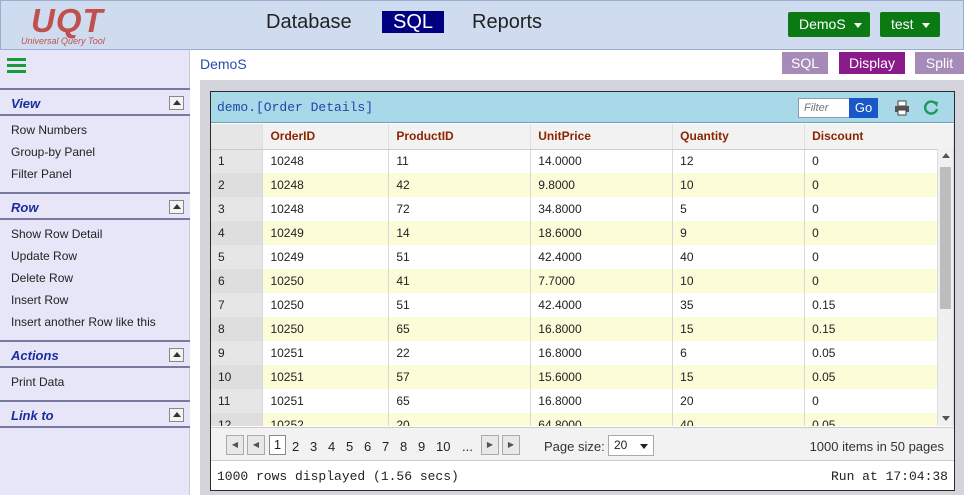 This screenshot has height=495, width=964. Describe the element at coordinates (331, 446) in the screenshot. I see `page-number: 4` at that location.